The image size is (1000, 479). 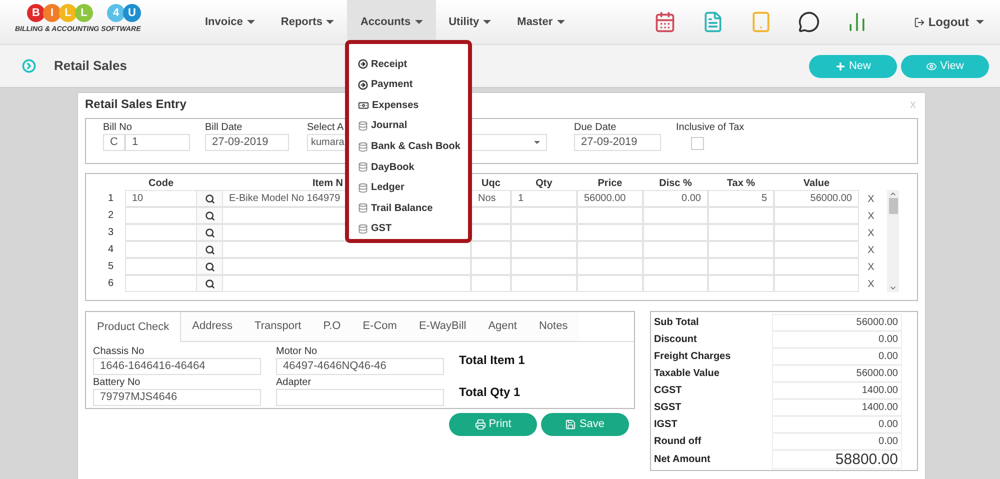 What do you see at coordinates (687, 374) in the screenshot?
I see `summary-label: Taxable Value` at bounding box center [687, 374].